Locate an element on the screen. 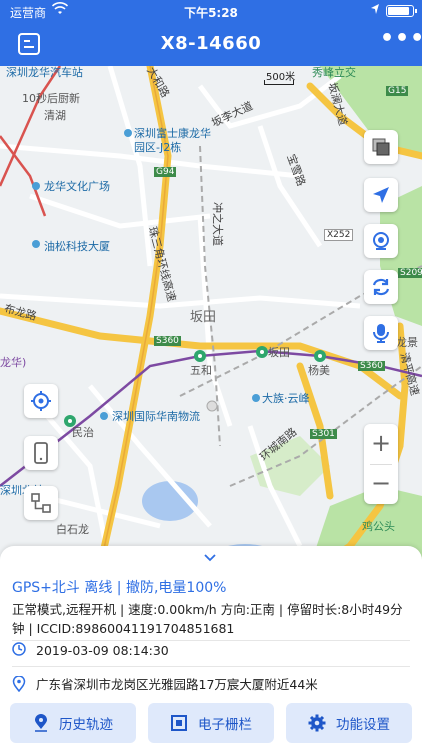 The width and height of the screenshot is (422, 750). settings-label: 功能设置 is located at coordinates (363, 725).